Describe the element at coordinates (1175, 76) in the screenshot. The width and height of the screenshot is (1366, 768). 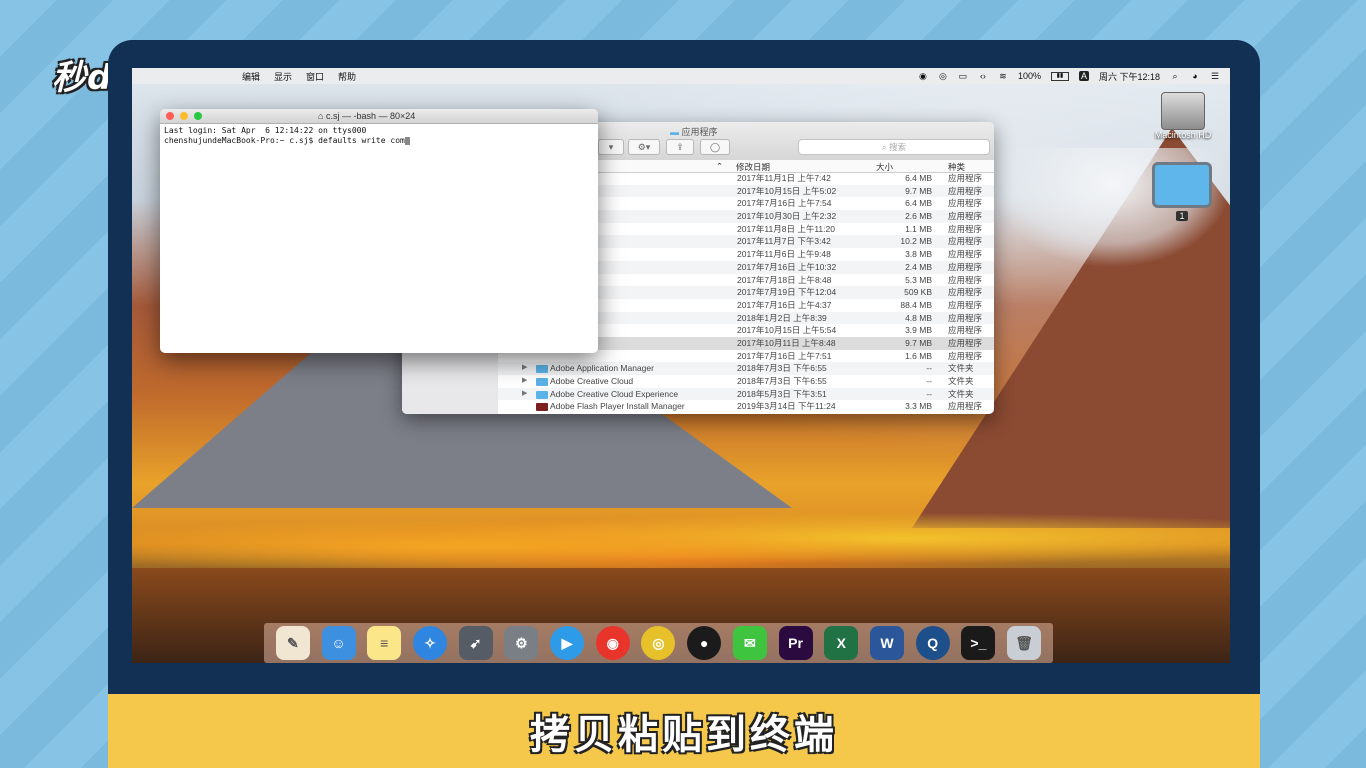
I see `spotlight-search-icon: ⌕` at that location.